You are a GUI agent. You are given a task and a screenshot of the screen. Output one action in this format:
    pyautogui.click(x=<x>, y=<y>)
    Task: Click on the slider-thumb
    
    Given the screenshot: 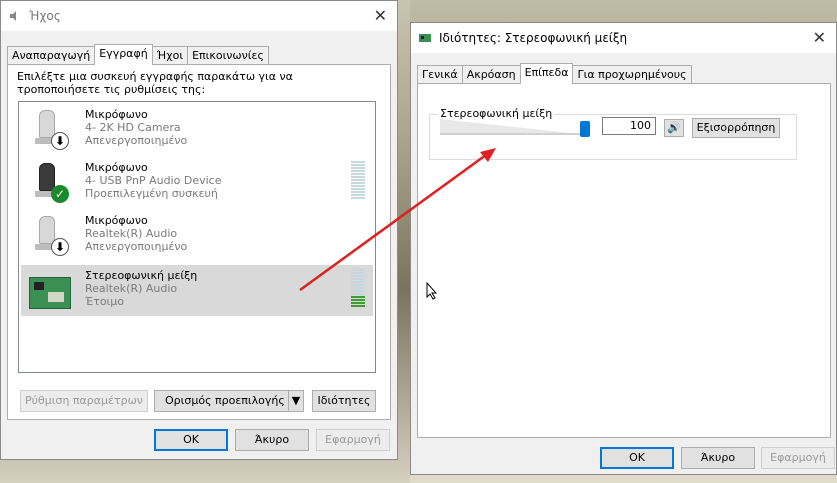 What is the action you would take?
    pyautogui.click(x=585, y=129)
    